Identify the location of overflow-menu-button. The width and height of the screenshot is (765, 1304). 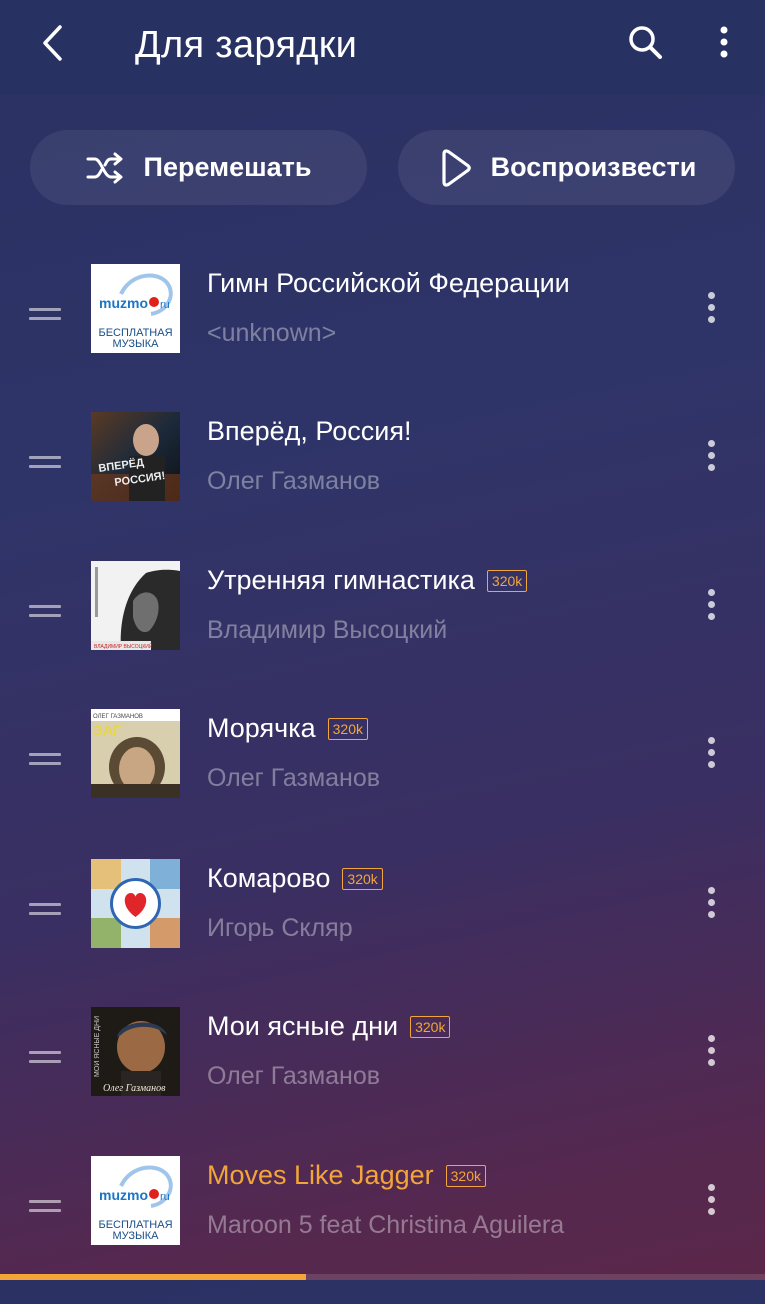
(725, 43).